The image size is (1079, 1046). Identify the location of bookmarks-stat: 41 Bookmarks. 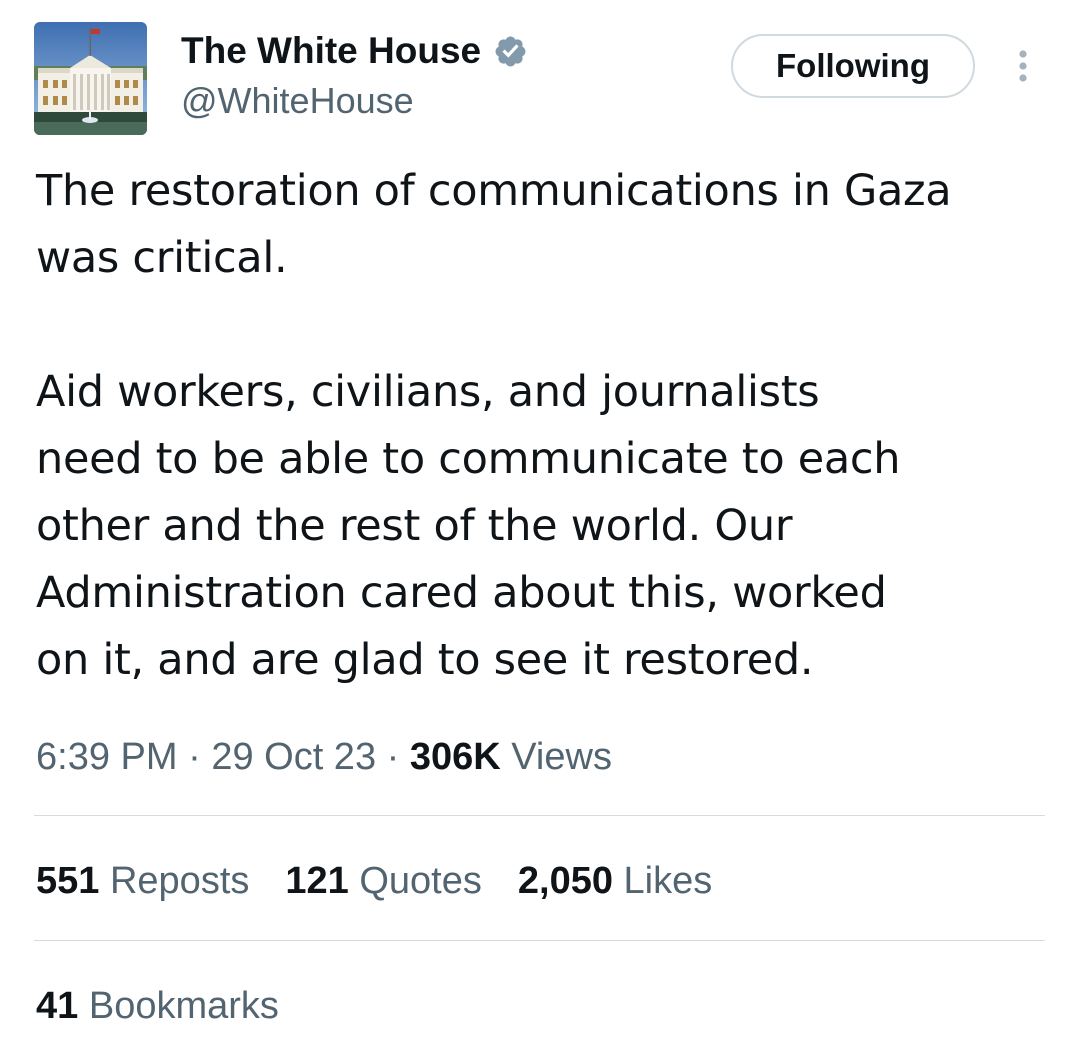
(157, 1006).